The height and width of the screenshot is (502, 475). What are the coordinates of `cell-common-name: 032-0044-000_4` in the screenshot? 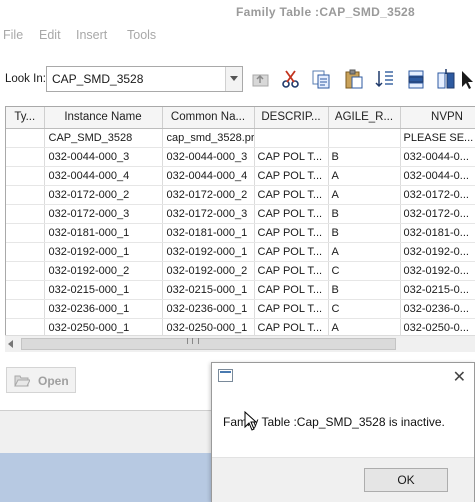 It's located at (208, 176).